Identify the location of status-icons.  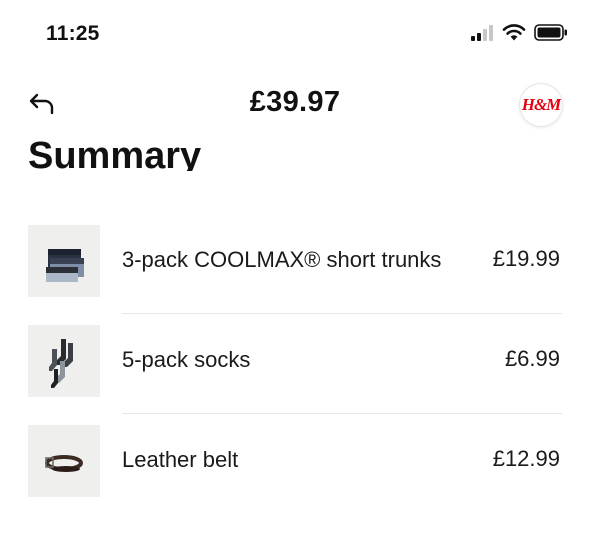
(519, 35).